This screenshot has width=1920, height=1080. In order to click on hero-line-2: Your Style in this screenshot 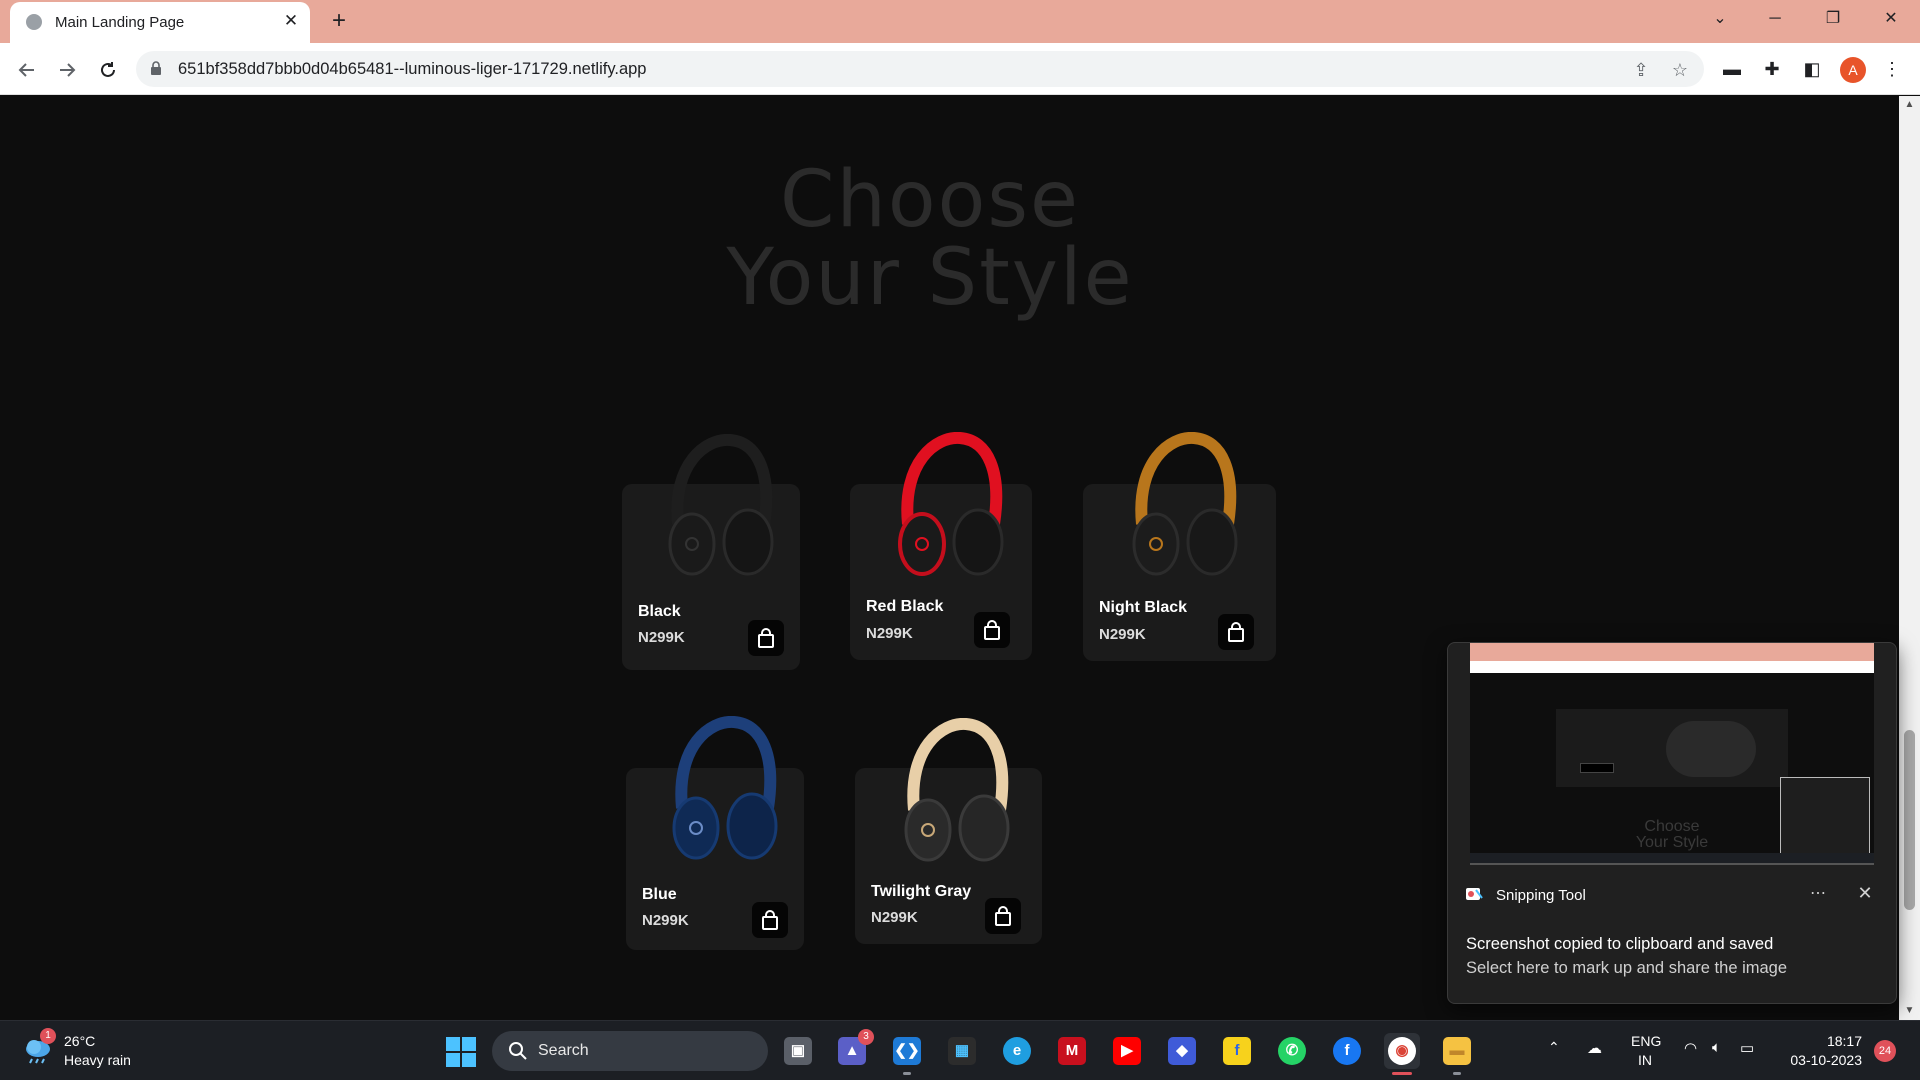, I will do `click(930, 278)`.